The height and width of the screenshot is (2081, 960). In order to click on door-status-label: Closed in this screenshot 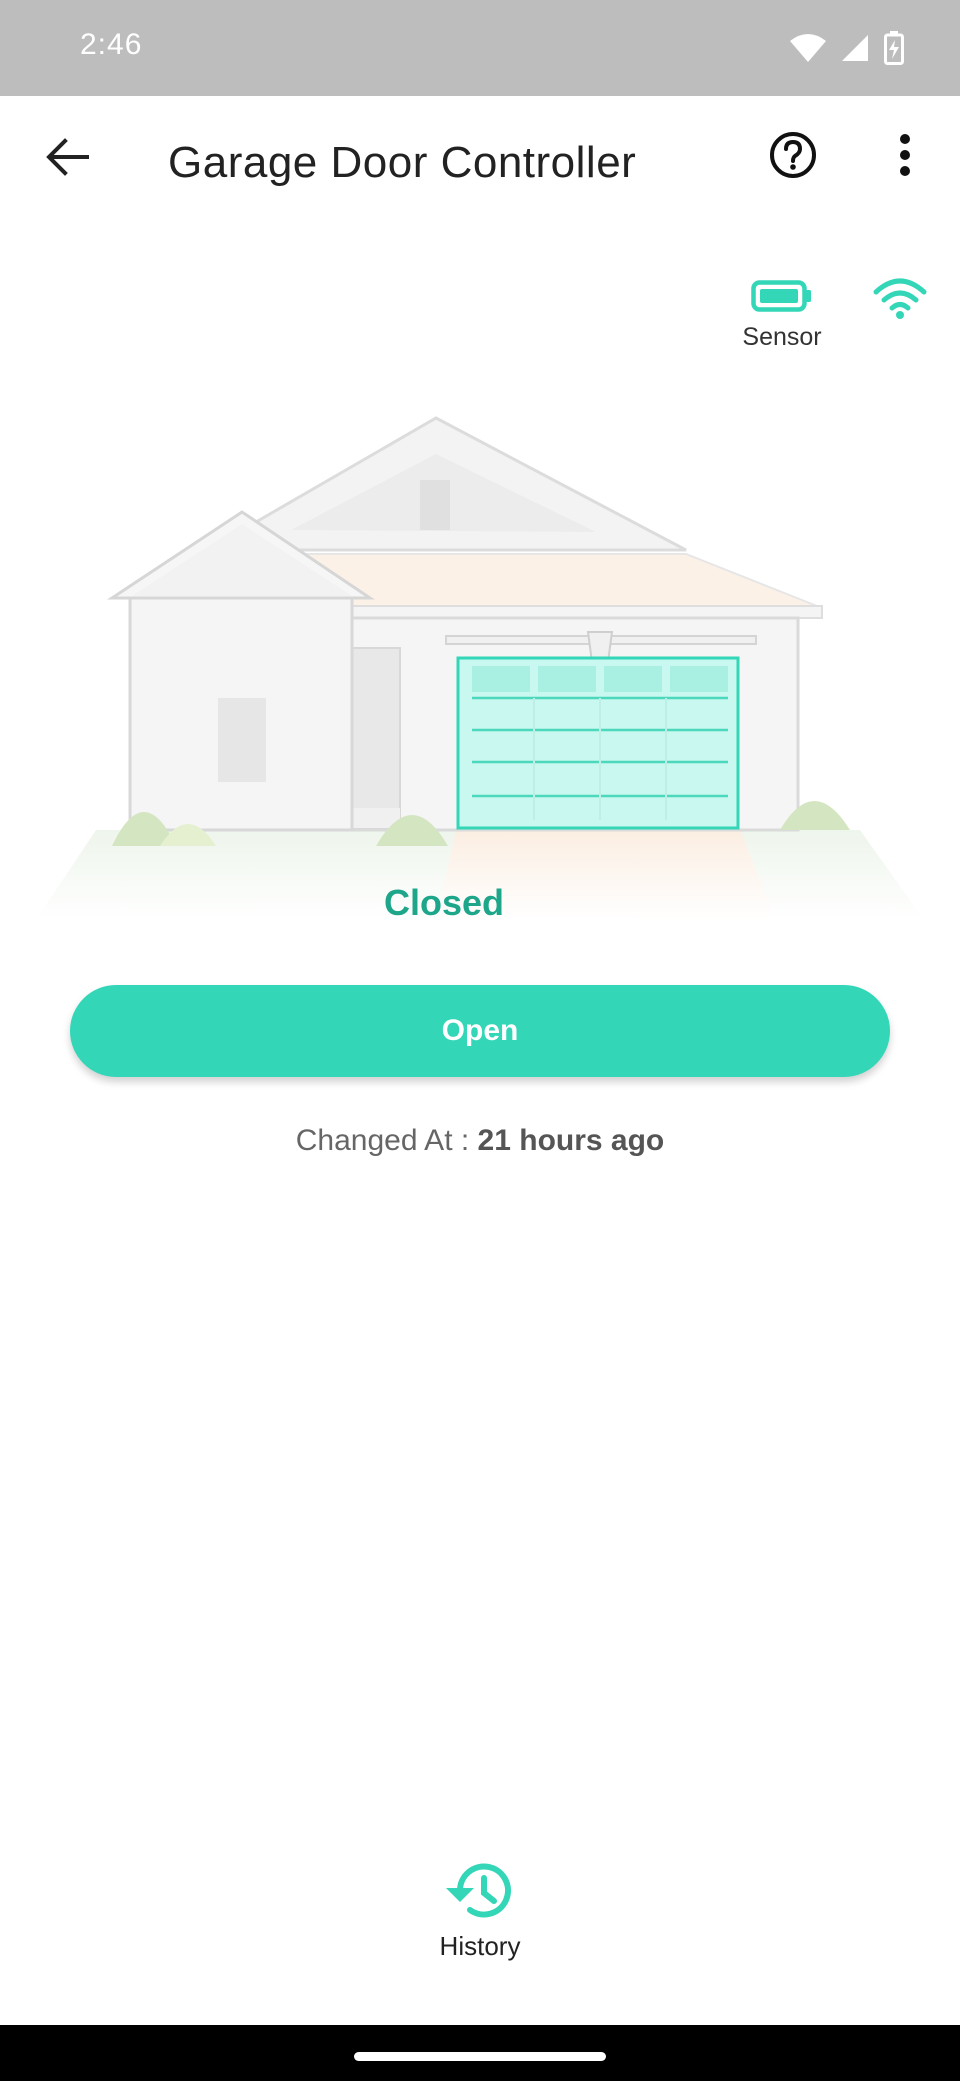, I will do `click(444, 902)`.